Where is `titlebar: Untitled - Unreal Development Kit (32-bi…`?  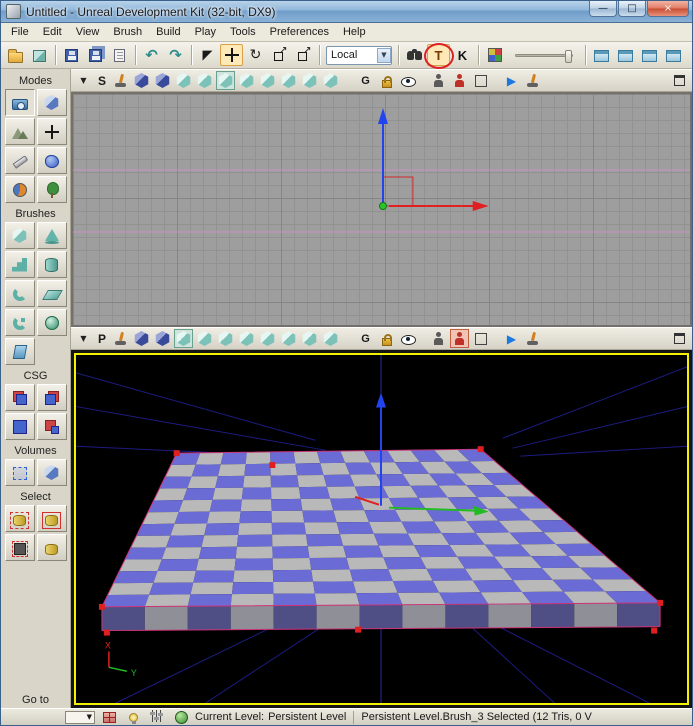
titlebar: Untitled - Unreal Development Kit (32-bi… is located at coordinates (346, 12).